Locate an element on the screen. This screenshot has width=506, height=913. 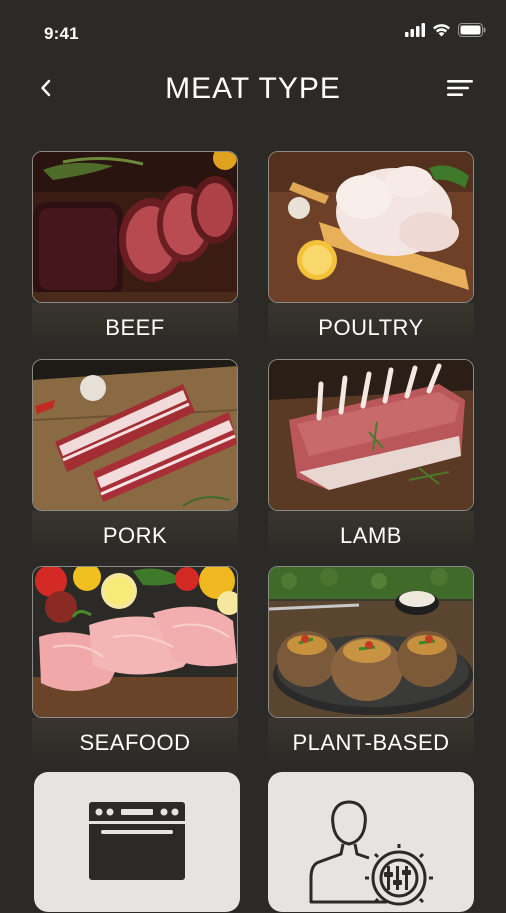
status-bar: 9:41 is located at coordinates (253, 32).